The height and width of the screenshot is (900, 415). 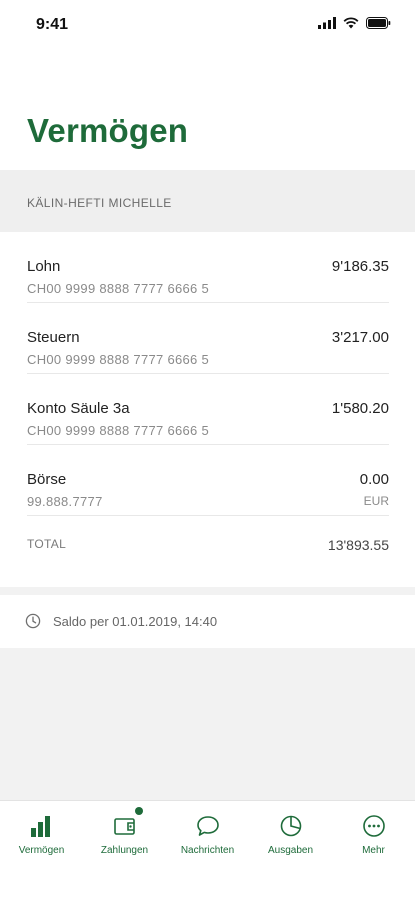 What do you see at coordinates (327, 23) in the screenshot?
I see `signal-icon` at bounding box center [327, 23].